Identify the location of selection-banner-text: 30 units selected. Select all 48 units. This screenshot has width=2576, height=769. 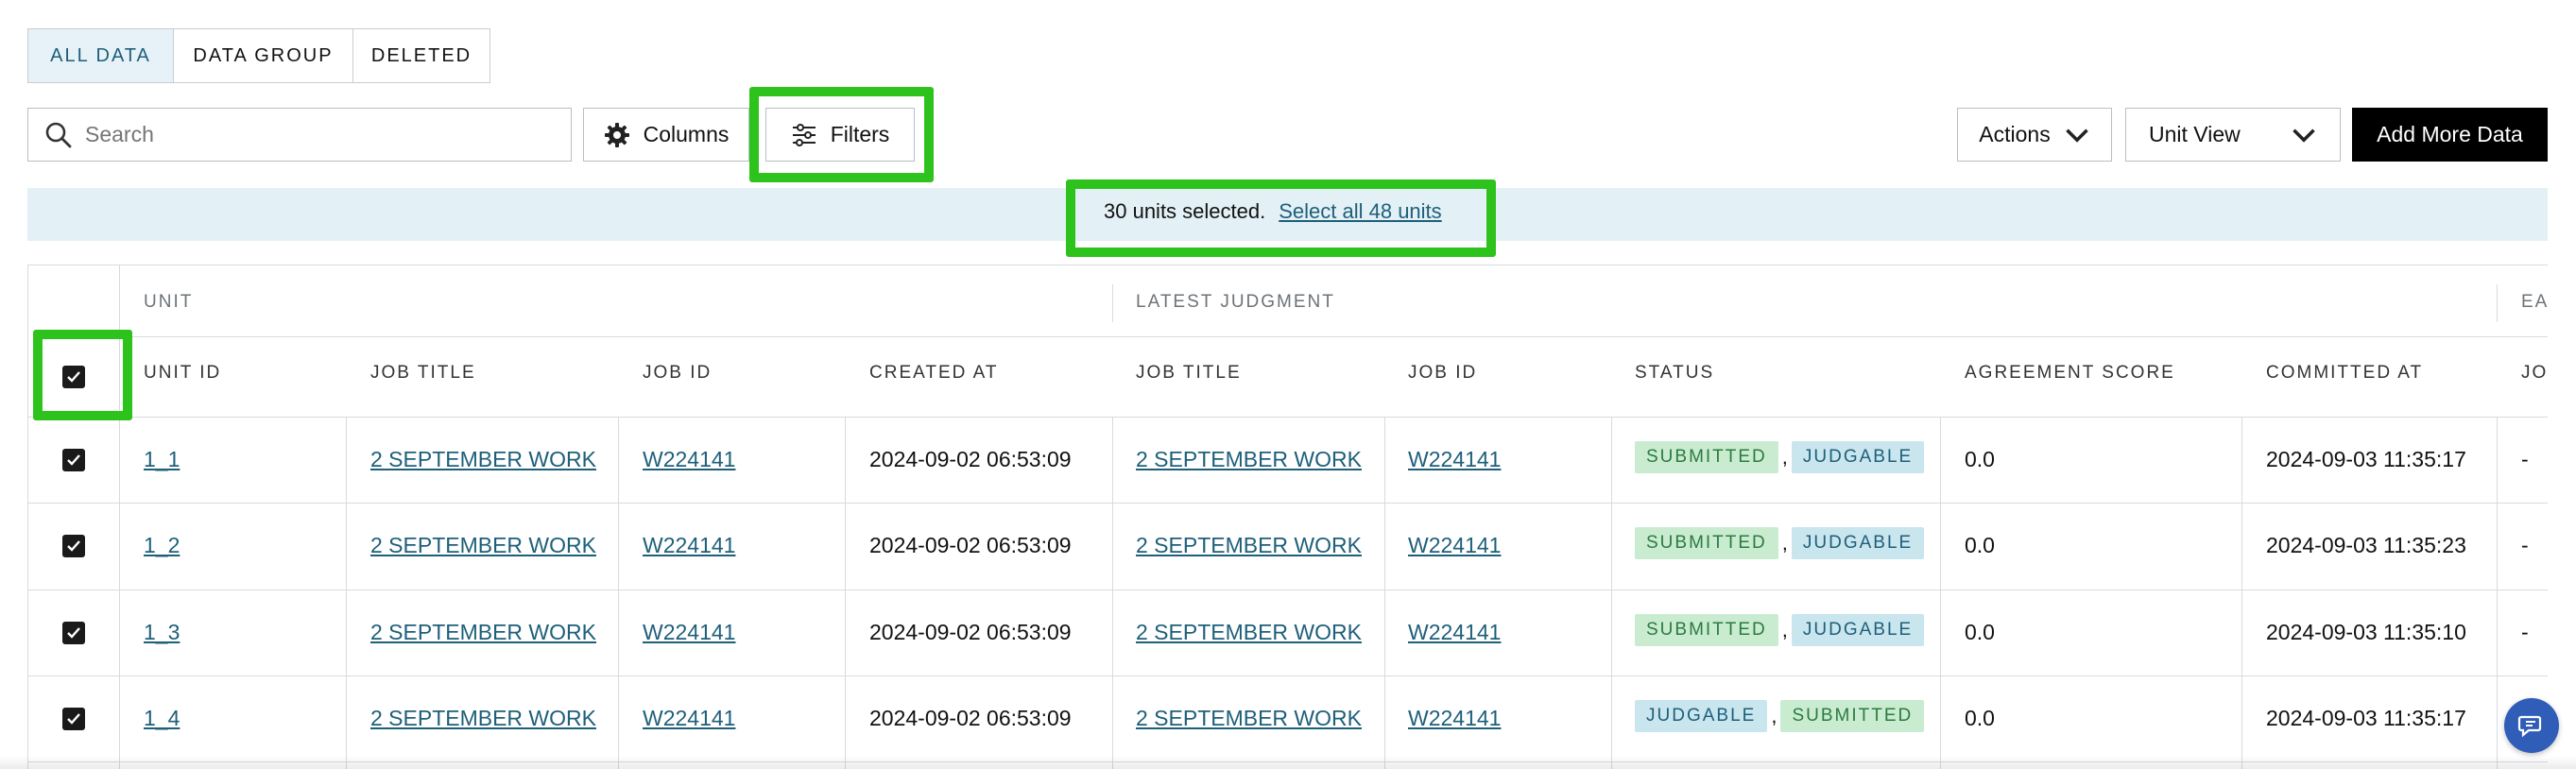
(1273, 211).